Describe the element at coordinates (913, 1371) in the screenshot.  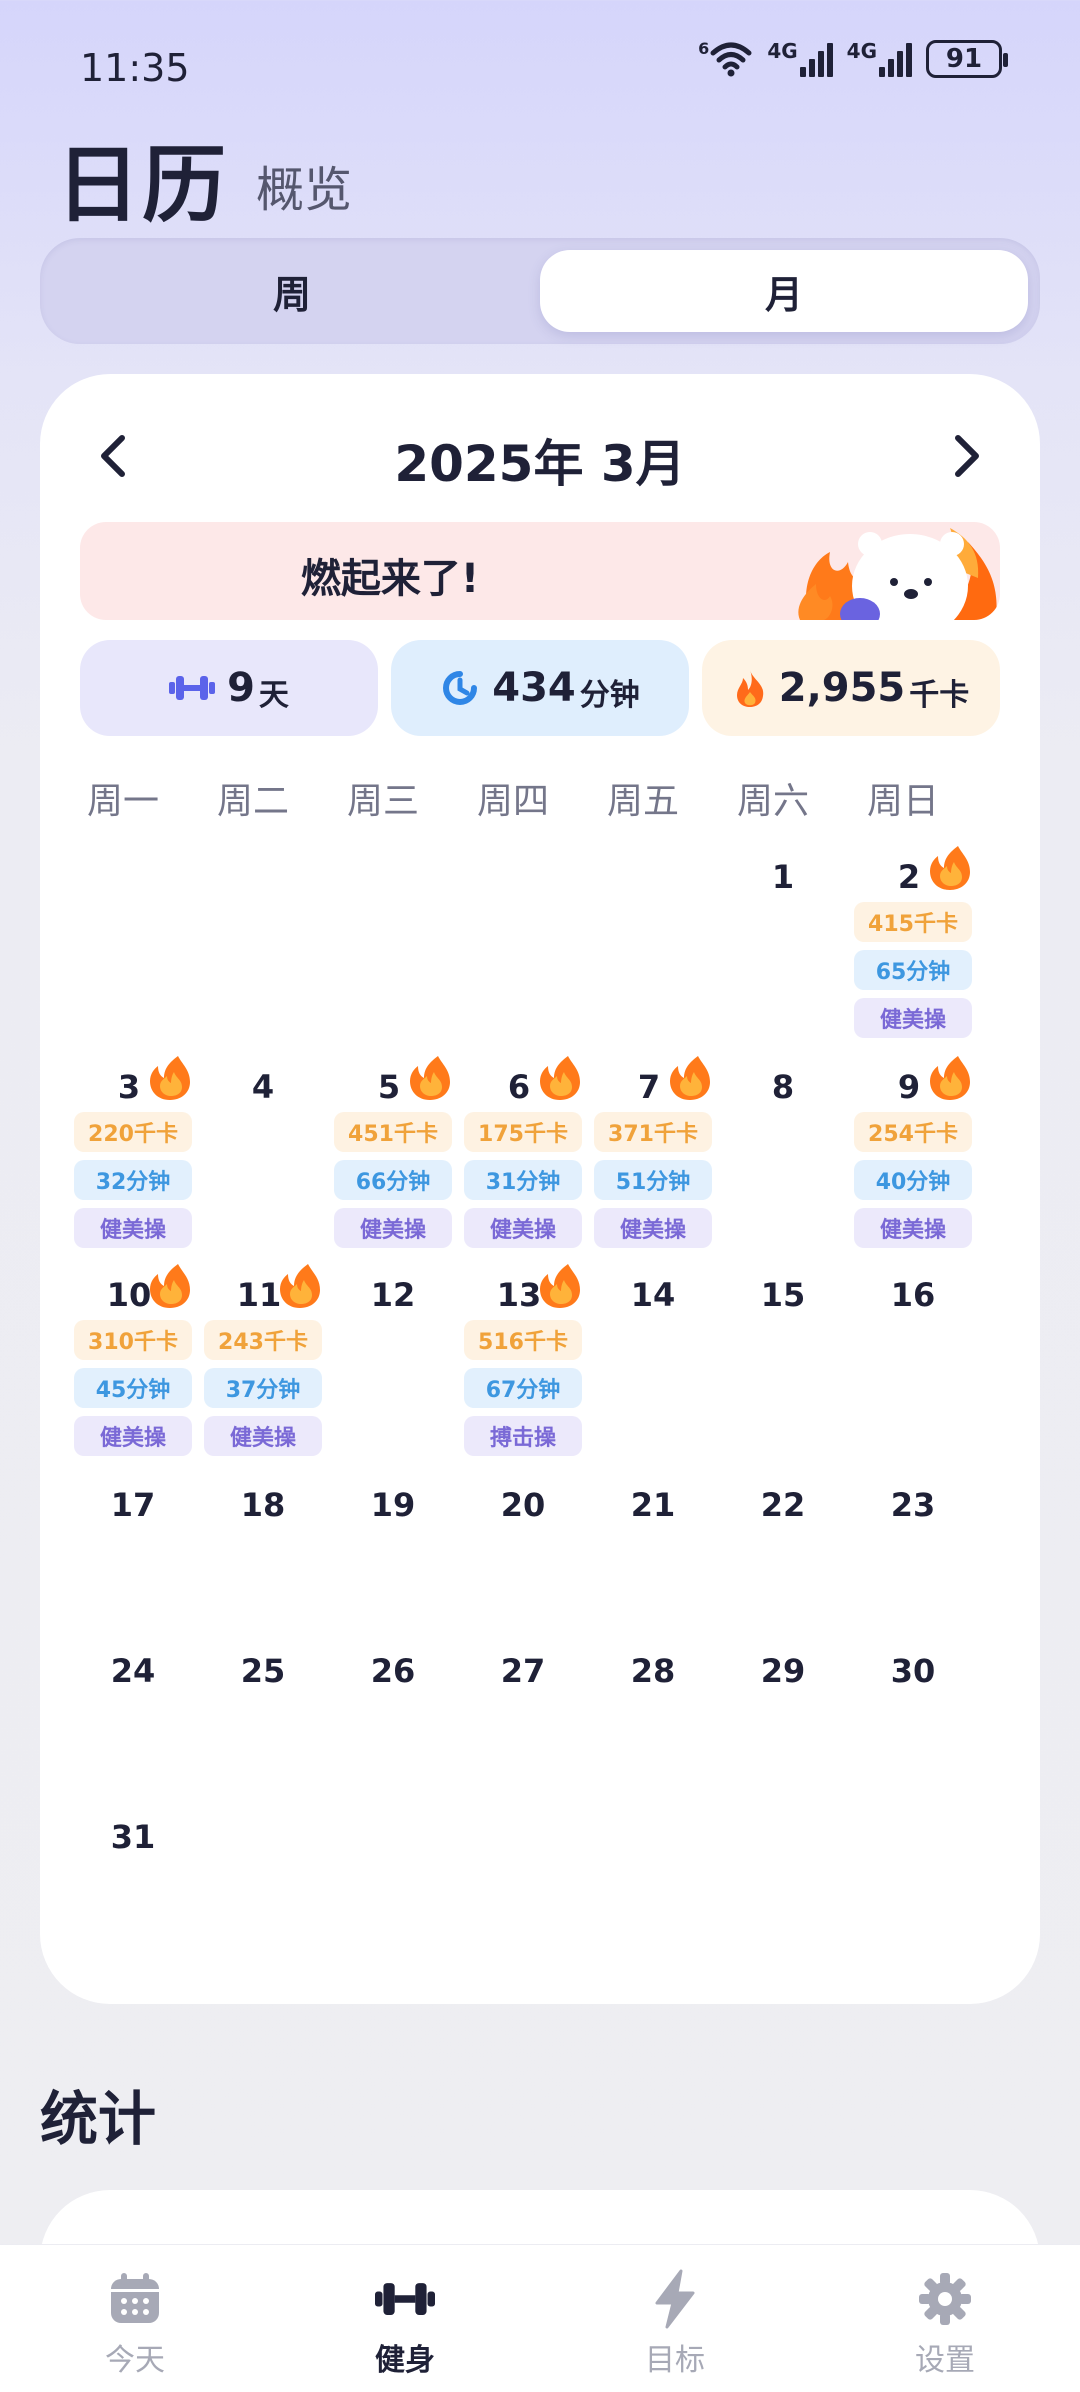
I see `calendar-day: 16` at that location.